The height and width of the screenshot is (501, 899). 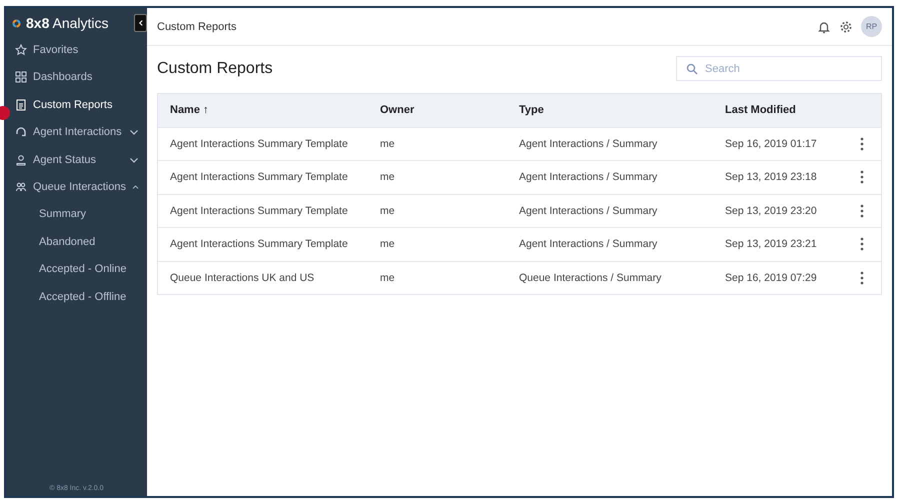 I want to click on settings-icon, so click(x=846, y=27).